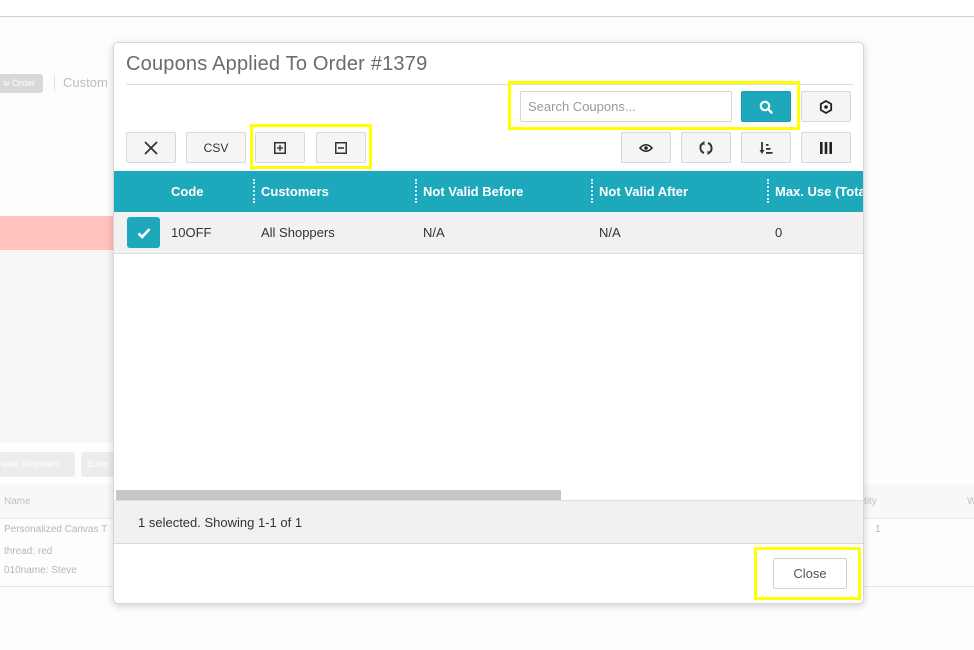  What do you see at coordinates (57, 233) in the screenshot?
I see `alert-banner` at bounding box center [57, 233].